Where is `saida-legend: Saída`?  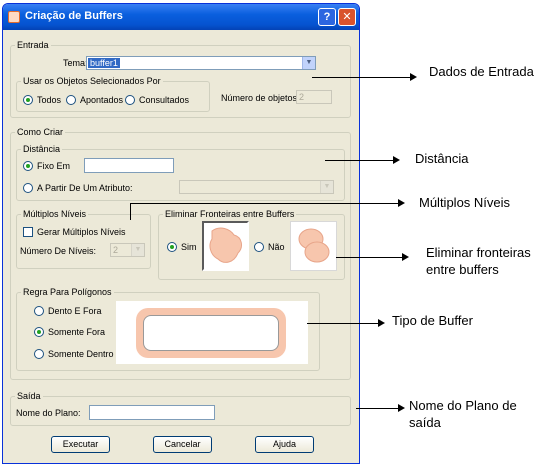 saida-legend: Saída is located at coordinates (29, 396).